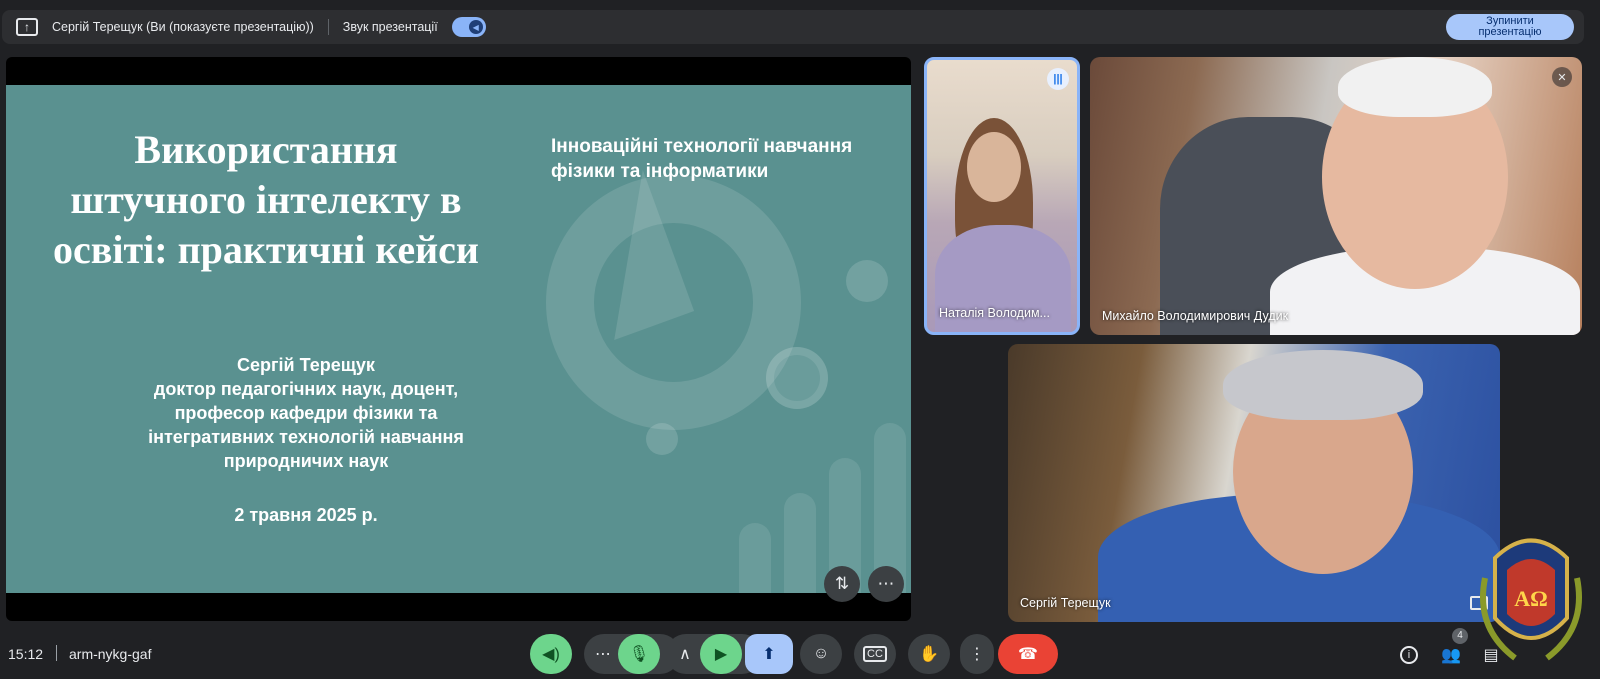 The image size is (1600, 679). I want to click on more-options-button: ⋮, so click(977, 654).